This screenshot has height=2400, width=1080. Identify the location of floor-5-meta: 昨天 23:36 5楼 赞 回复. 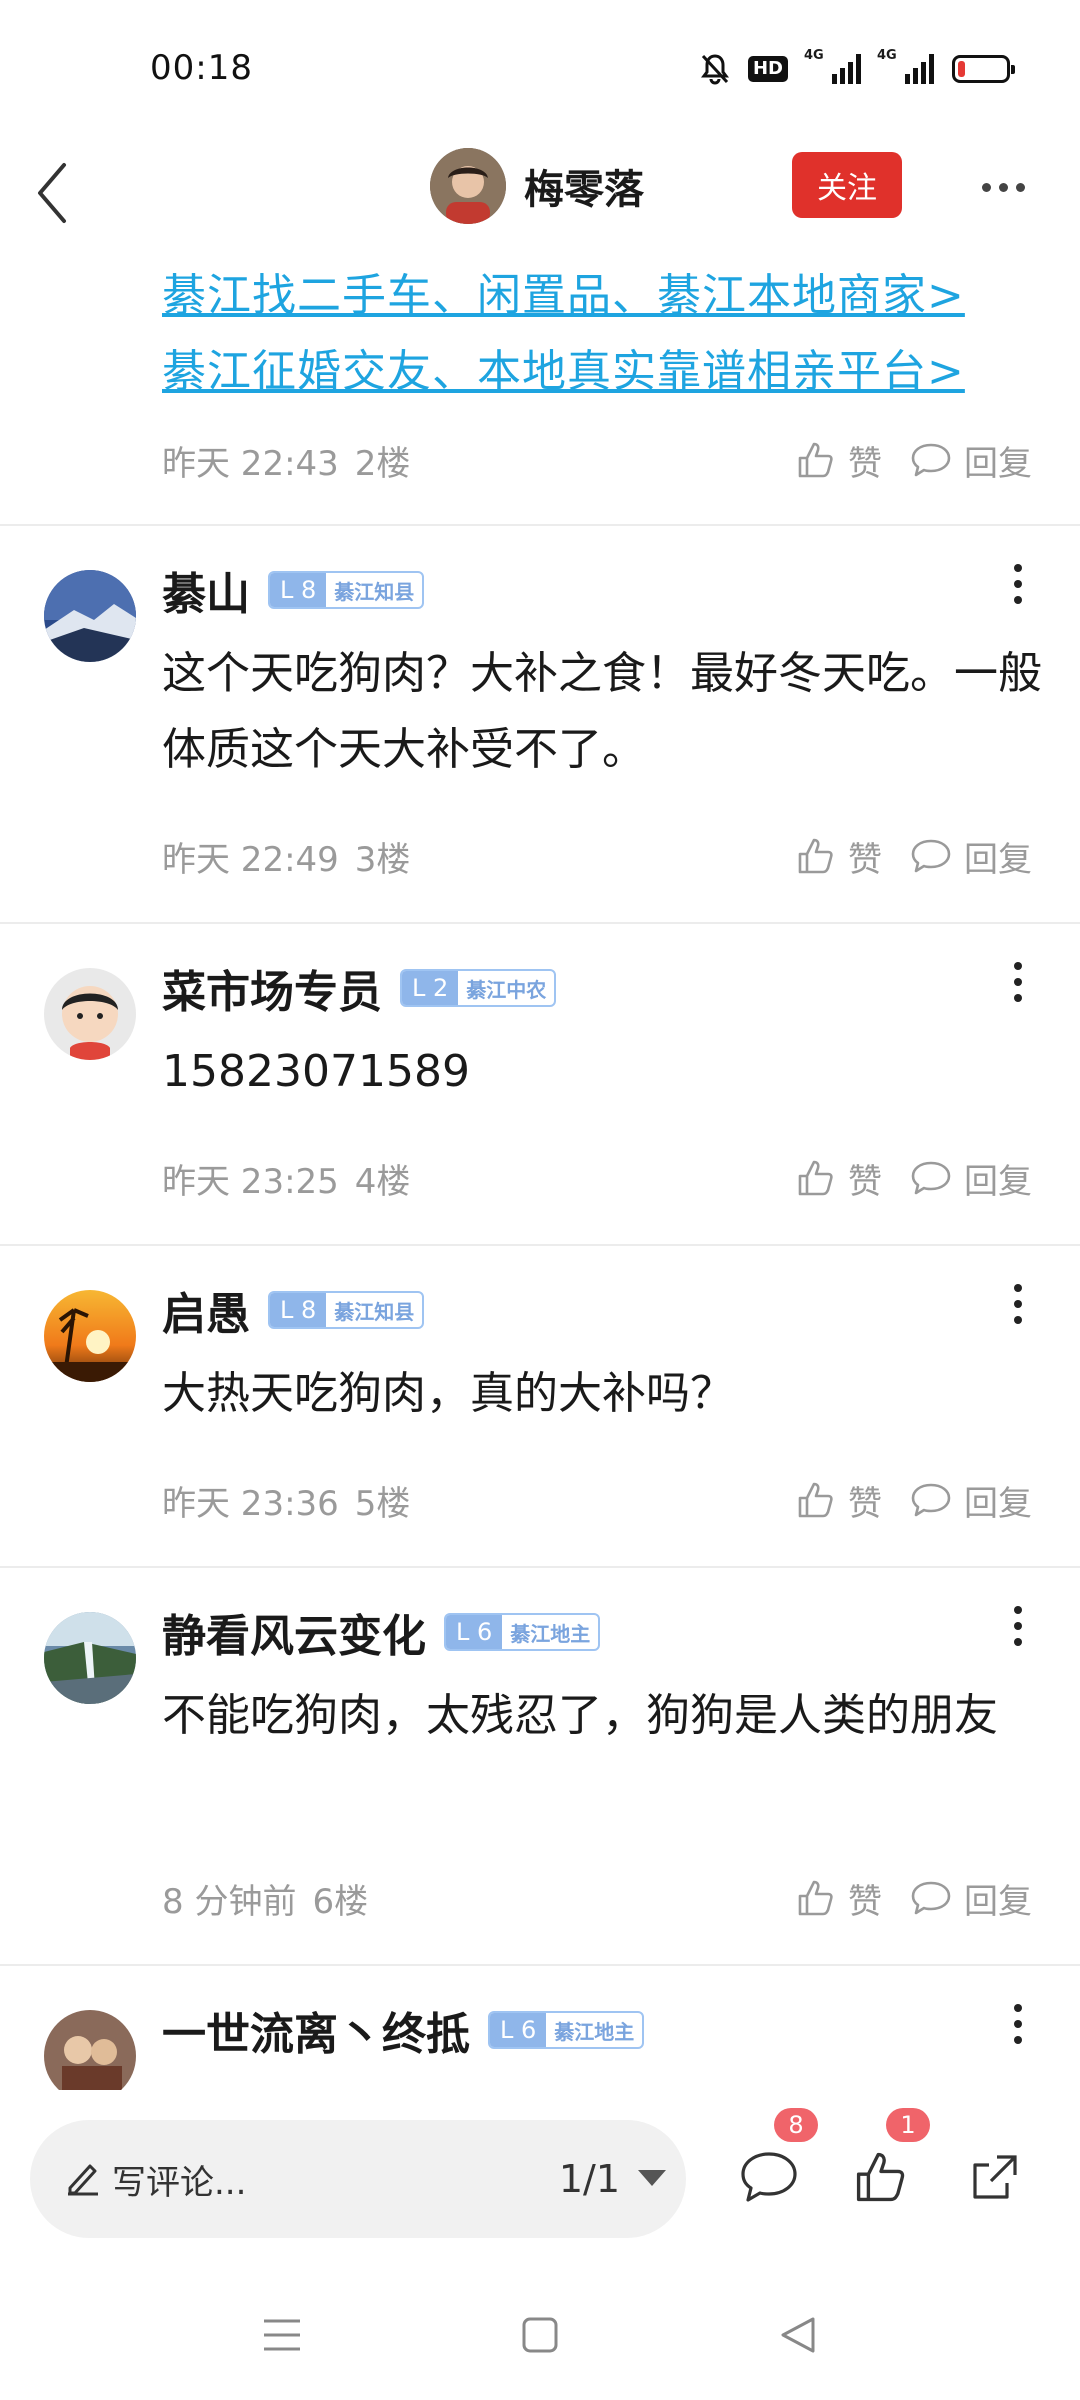
(602, 1500).